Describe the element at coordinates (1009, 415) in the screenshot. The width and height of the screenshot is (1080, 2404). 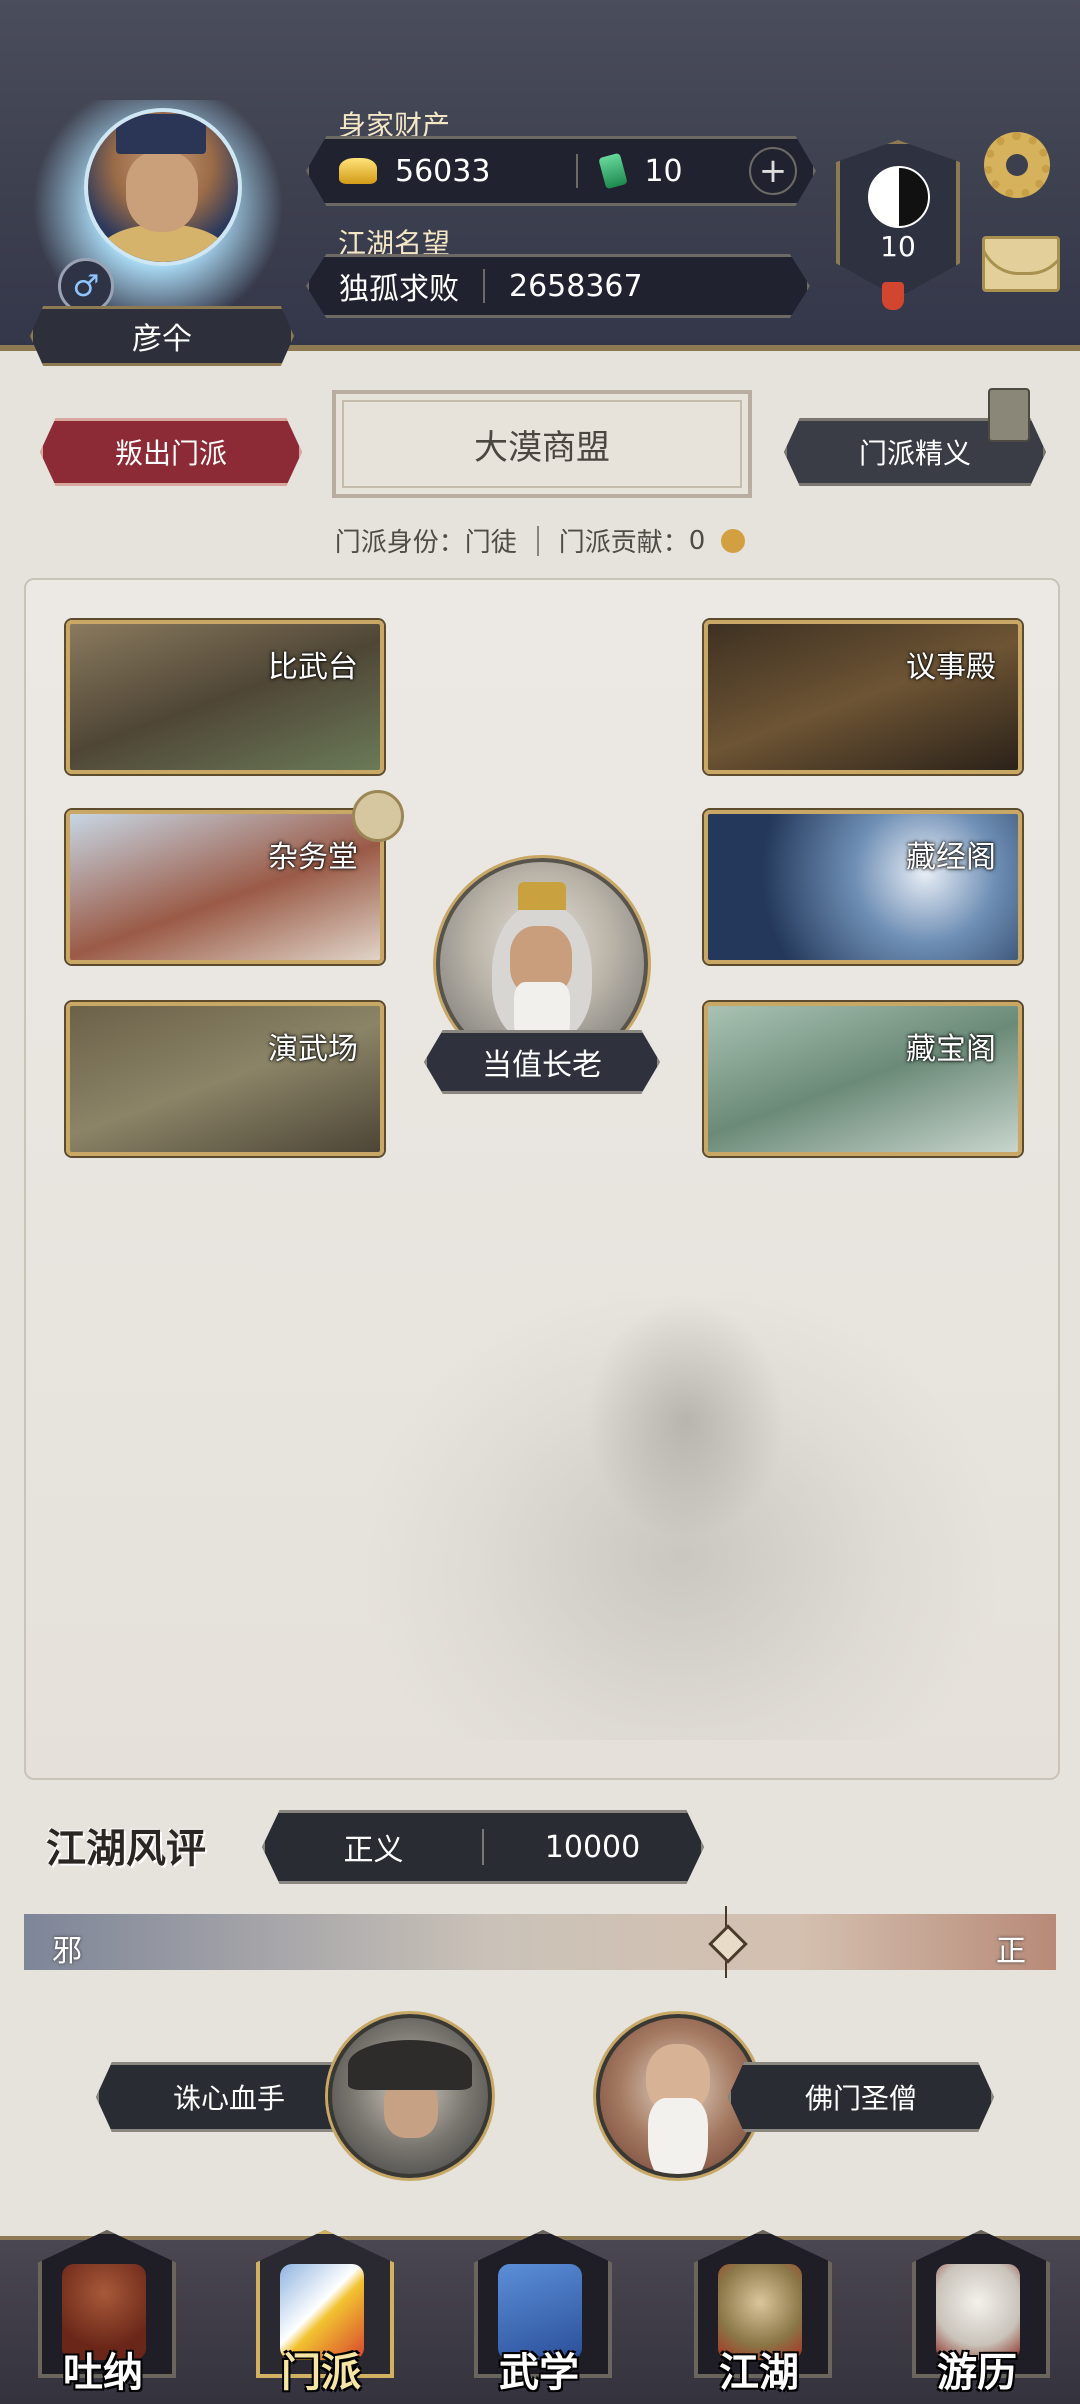
I see `token-icon` at that location.